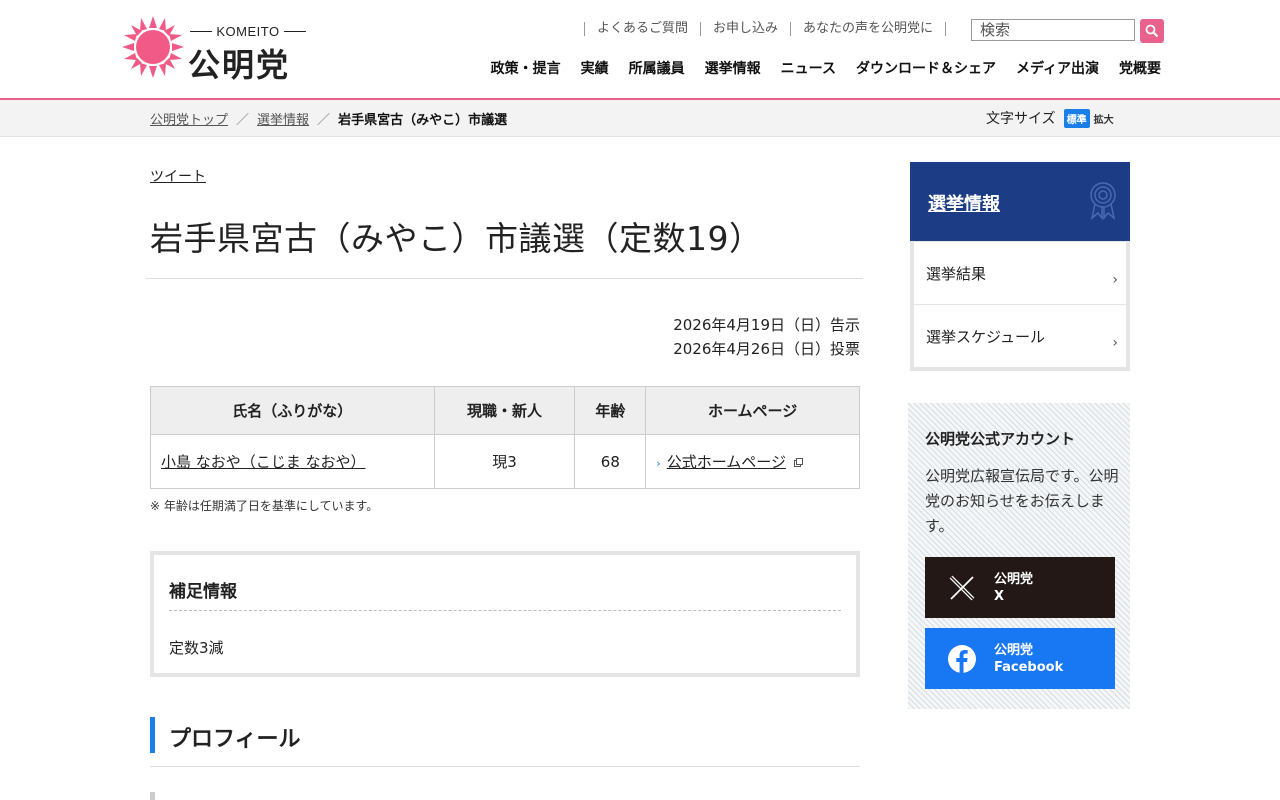 The image size is (1280, 800). I want to click on font-size-large-button: 拡大, so click(1104, 118).